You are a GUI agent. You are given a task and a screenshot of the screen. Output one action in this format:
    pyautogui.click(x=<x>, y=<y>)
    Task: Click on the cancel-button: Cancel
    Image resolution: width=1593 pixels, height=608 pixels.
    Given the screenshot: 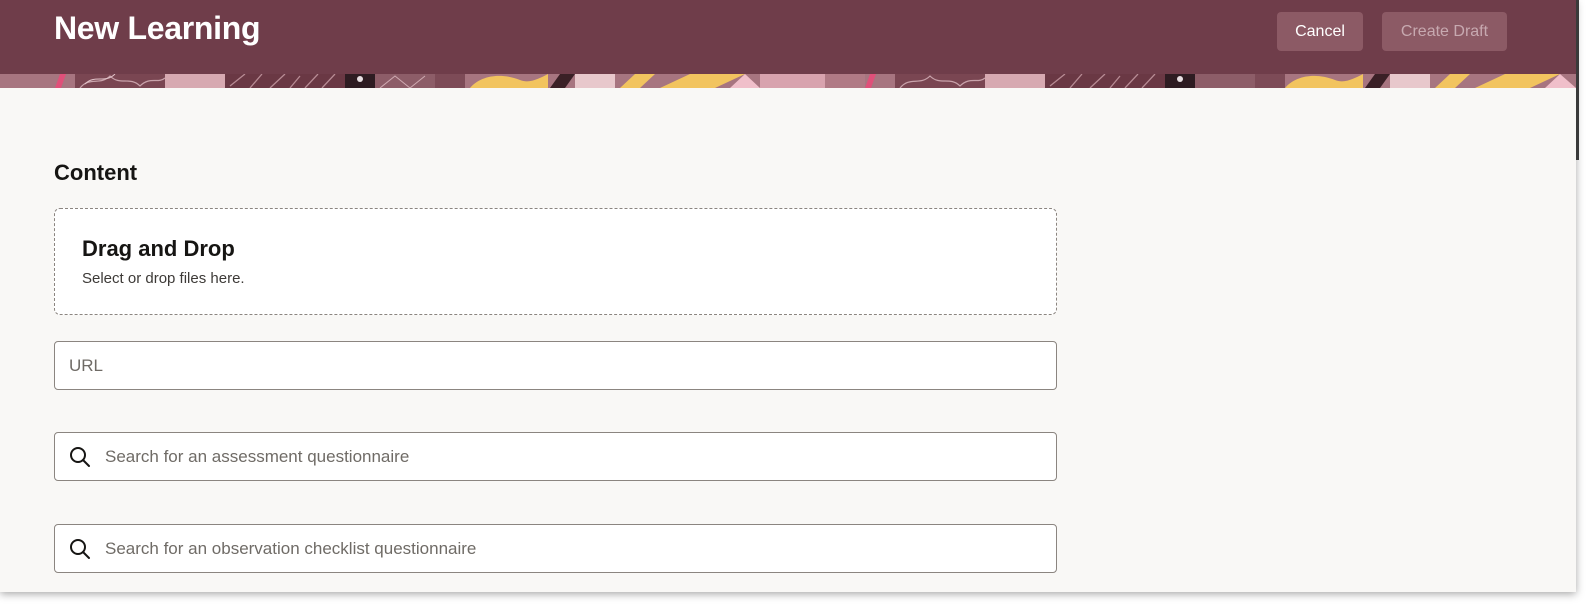 What is the action you would take?
    pyautogui.click(x=1320, y=31)
    